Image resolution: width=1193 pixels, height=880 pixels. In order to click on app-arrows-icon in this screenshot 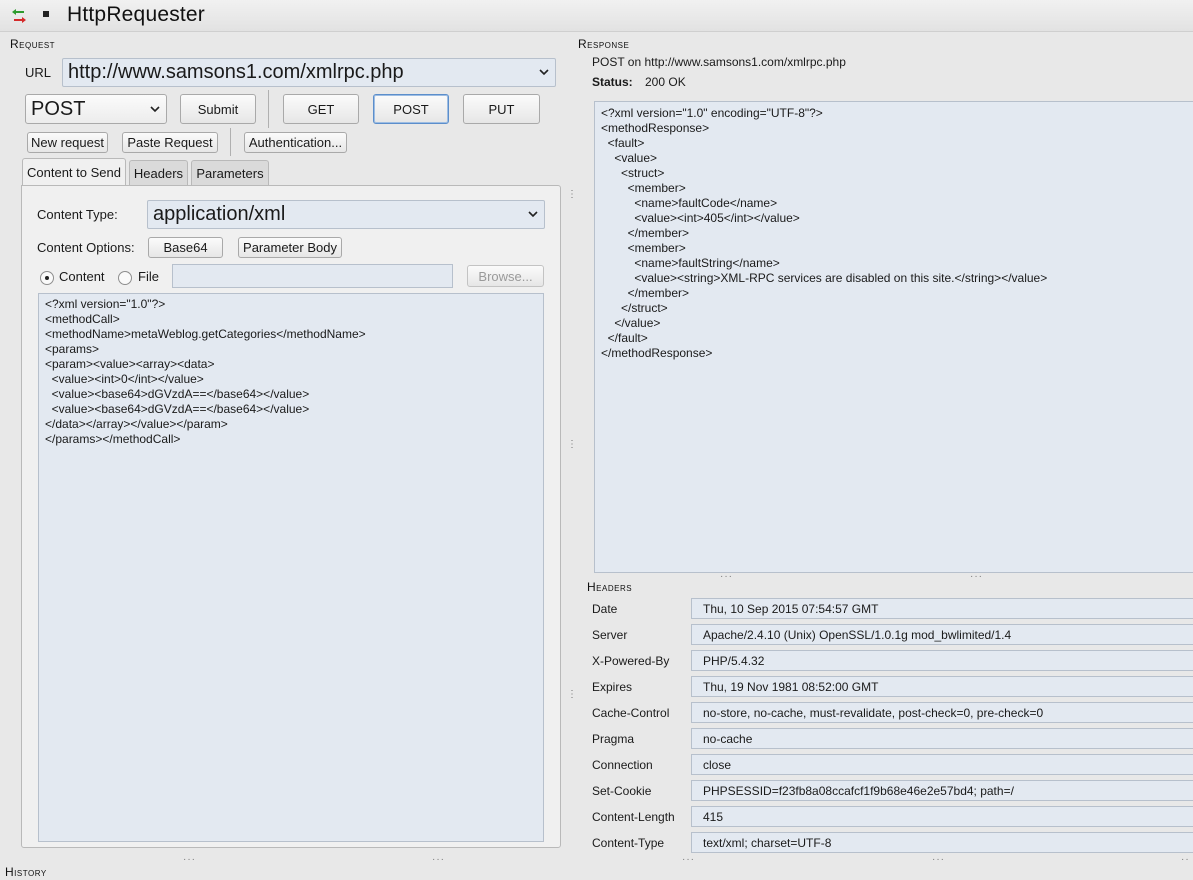, I will do `click(19, 16)`.